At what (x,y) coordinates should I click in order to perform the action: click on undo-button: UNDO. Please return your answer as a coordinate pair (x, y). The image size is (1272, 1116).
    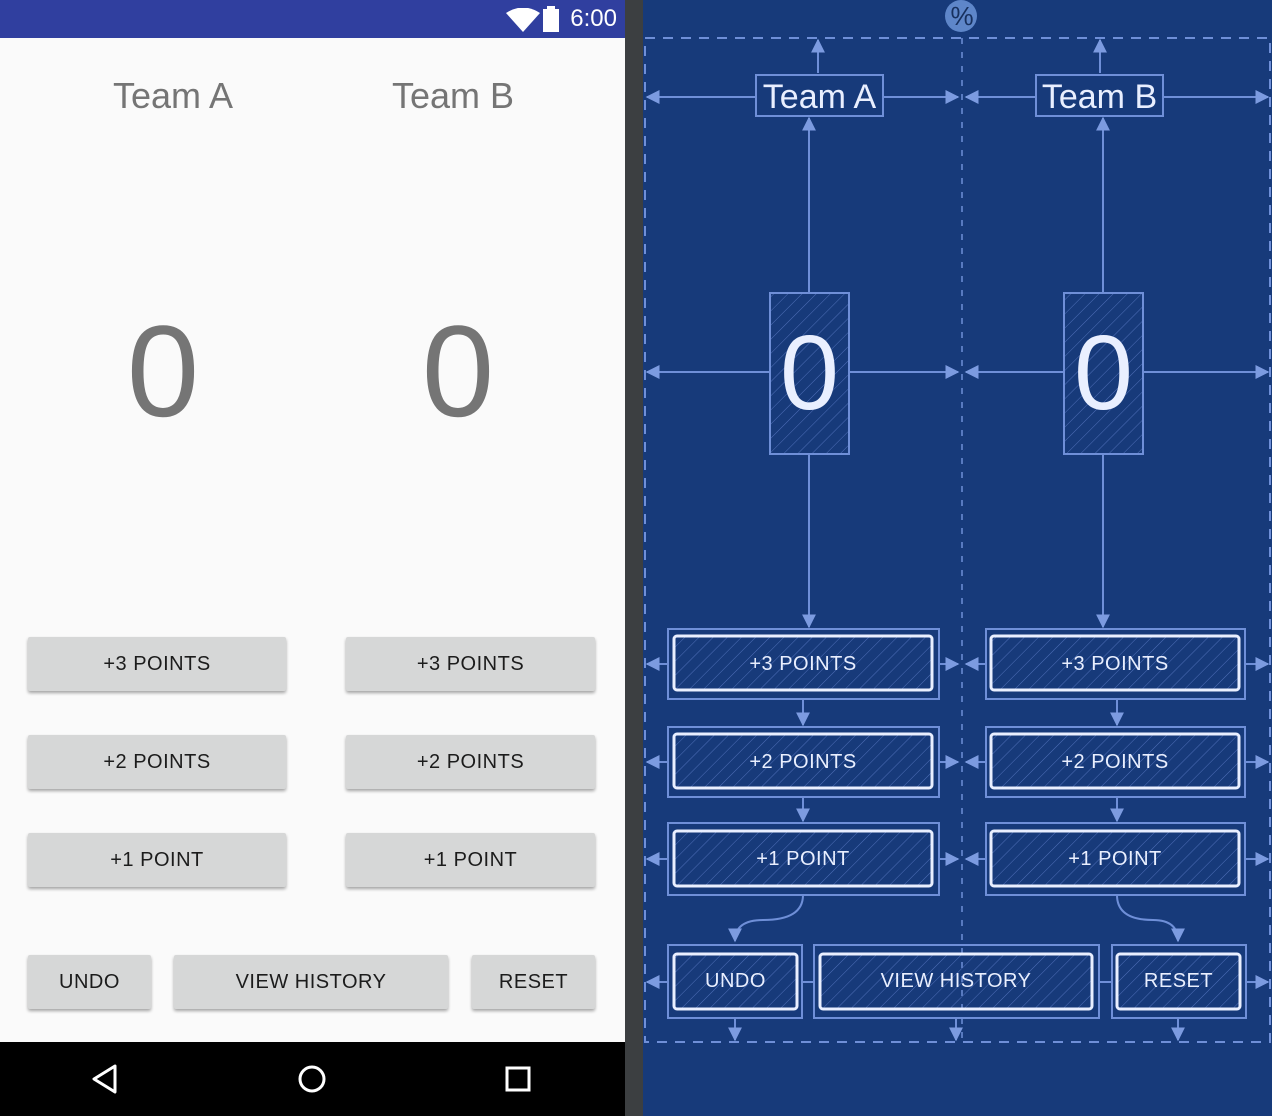
    Looking at the image, I should click on (89, 982).